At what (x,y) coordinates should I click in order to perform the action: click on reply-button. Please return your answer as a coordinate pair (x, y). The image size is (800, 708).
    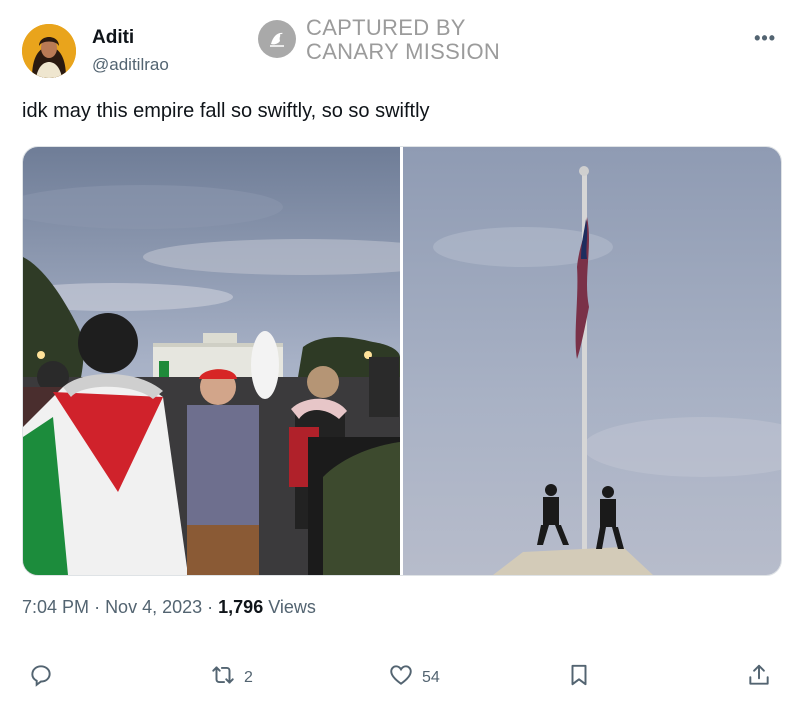
    Looking at the image, I should click on (41, 677).